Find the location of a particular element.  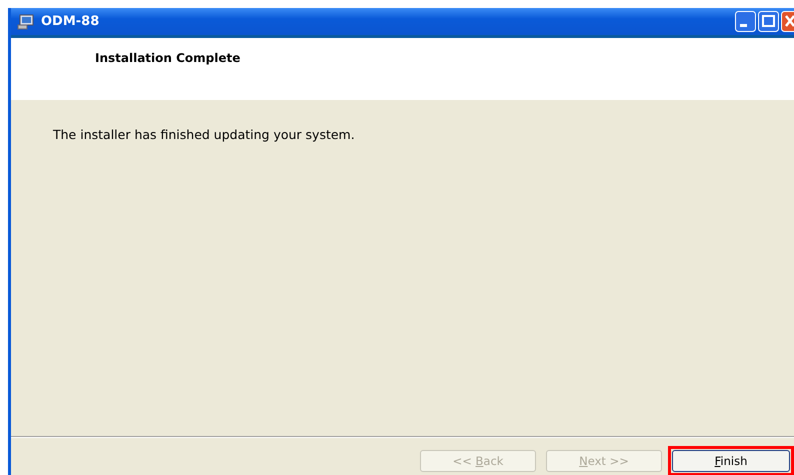

header-title: Installation Complete is located at coordinates (168, 58).